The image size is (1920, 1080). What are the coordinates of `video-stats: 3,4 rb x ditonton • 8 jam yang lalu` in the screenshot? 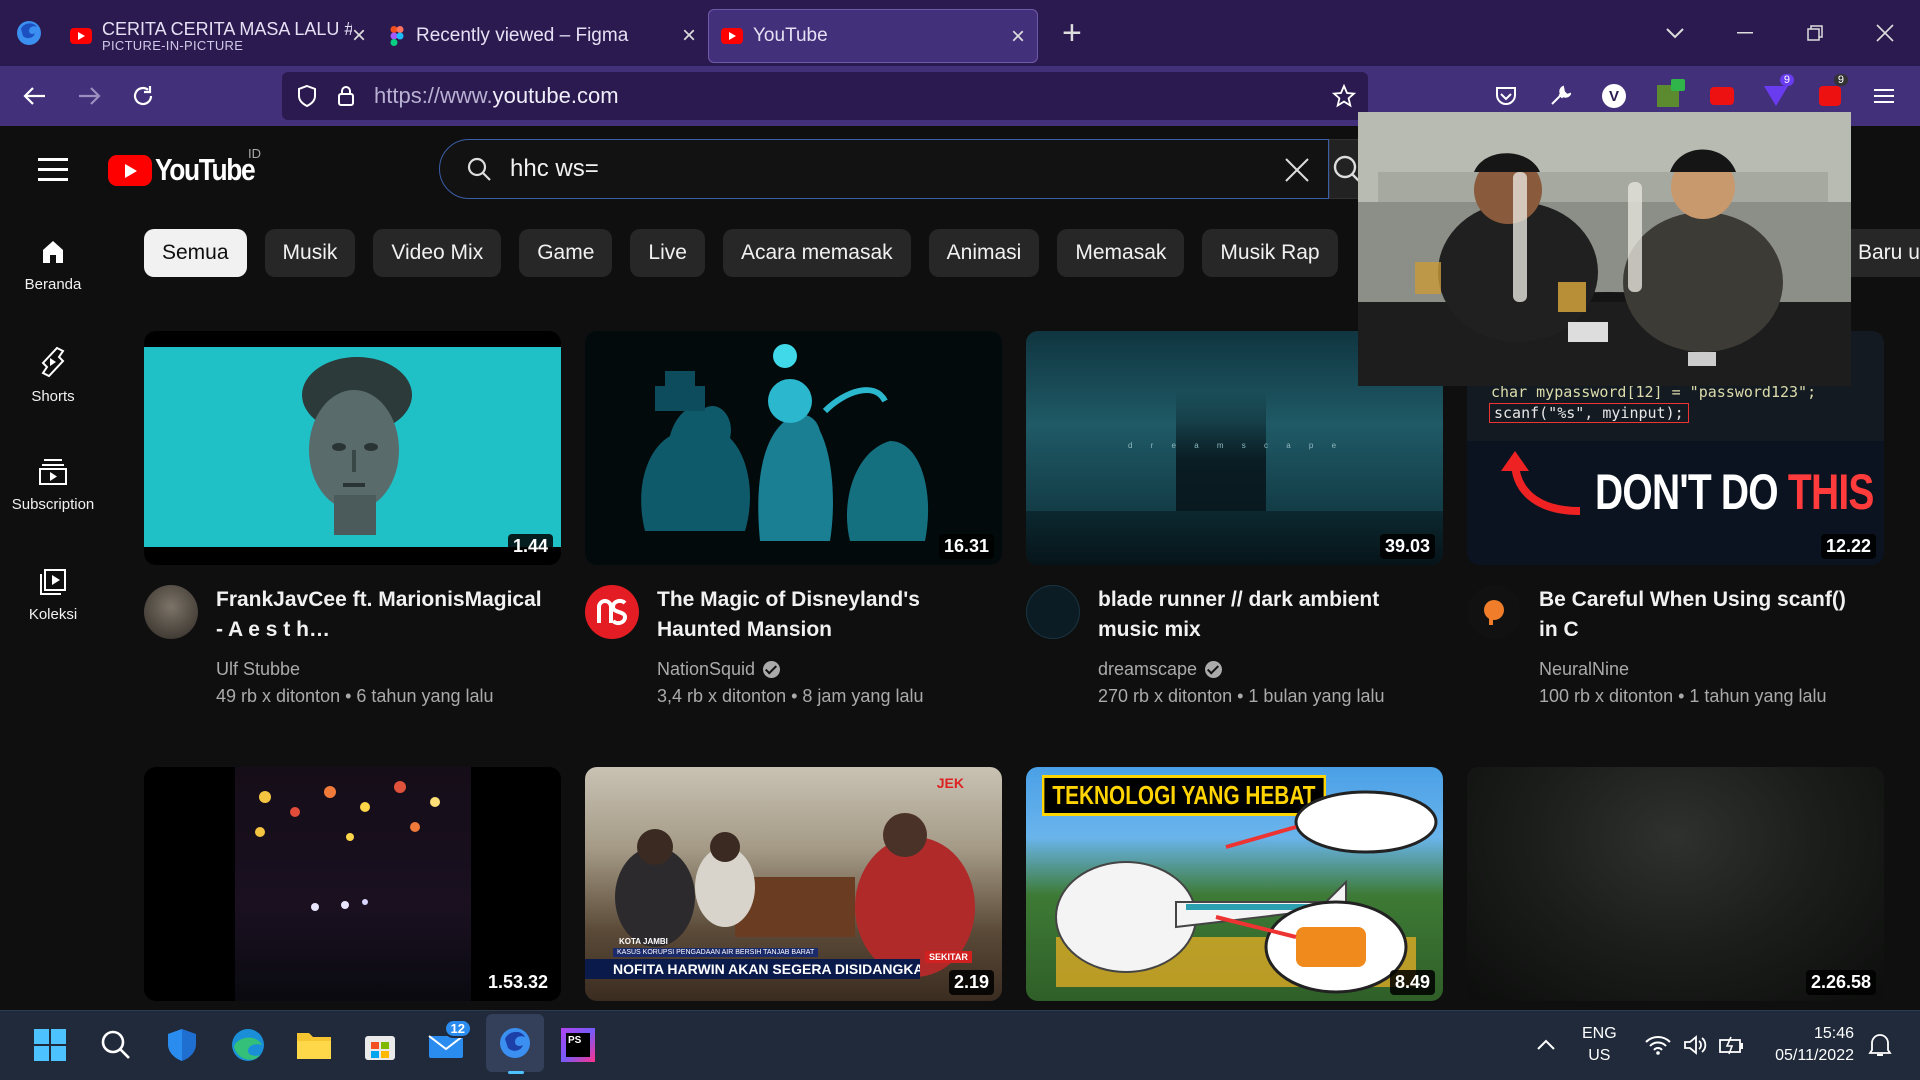 It's located at (790, 696).